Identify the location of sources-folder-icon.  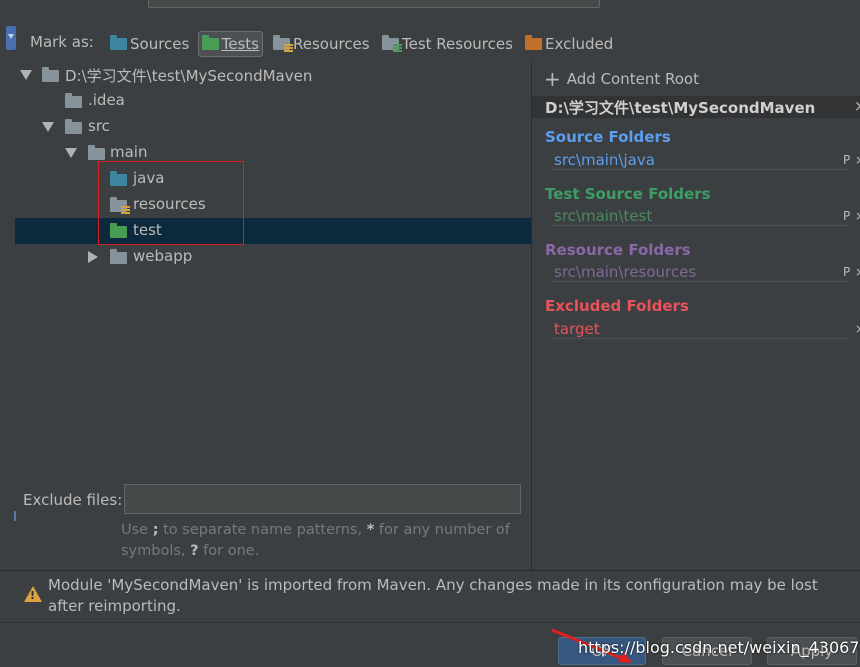
(118, 42).